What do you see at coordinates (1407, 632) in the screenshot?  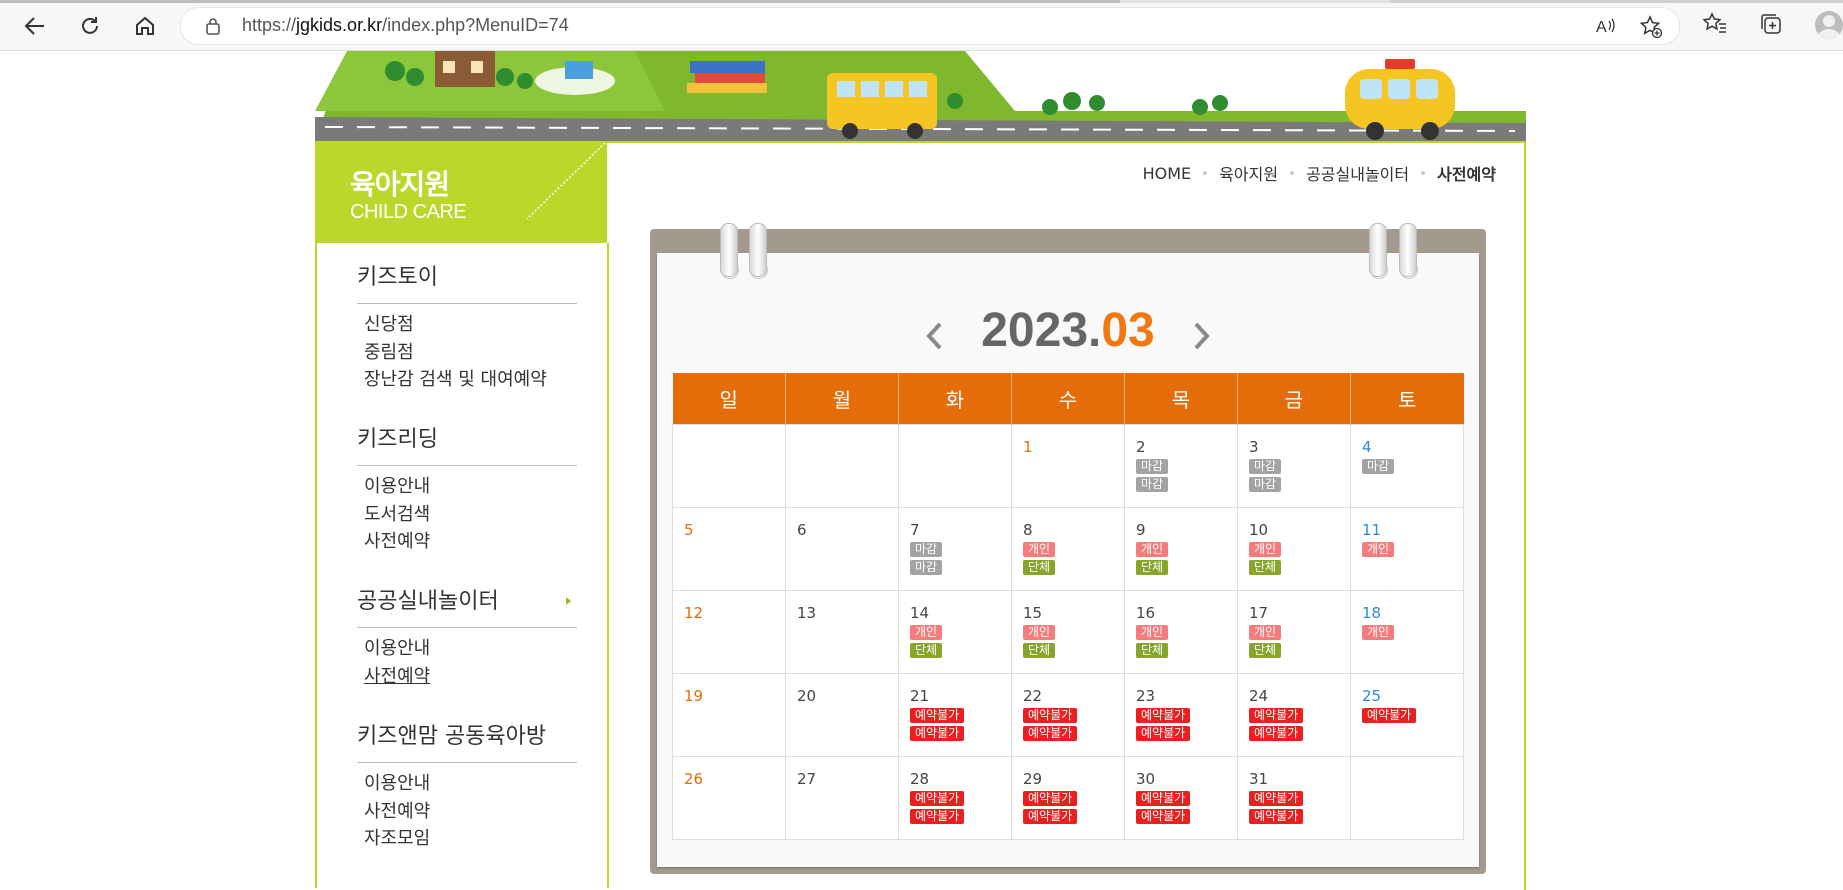 I see `calendar-day-cell: 18 개인` at bounding box center [1407, 632].